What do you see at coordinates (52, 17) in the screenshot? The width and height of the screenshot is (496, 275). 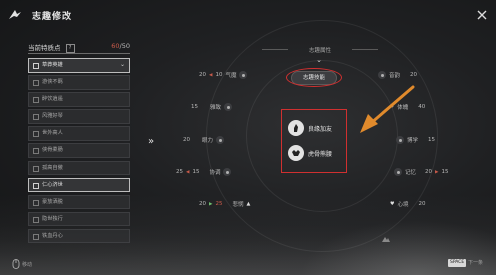 I see `page-title: 志趣修改` at bounding box center [52, 17].